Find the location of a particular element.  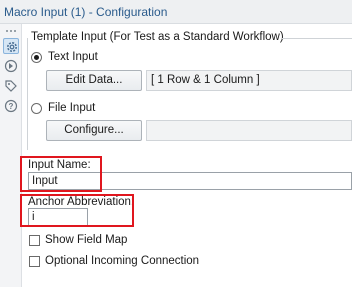

tag-icon is located at coordinates (11, 86).